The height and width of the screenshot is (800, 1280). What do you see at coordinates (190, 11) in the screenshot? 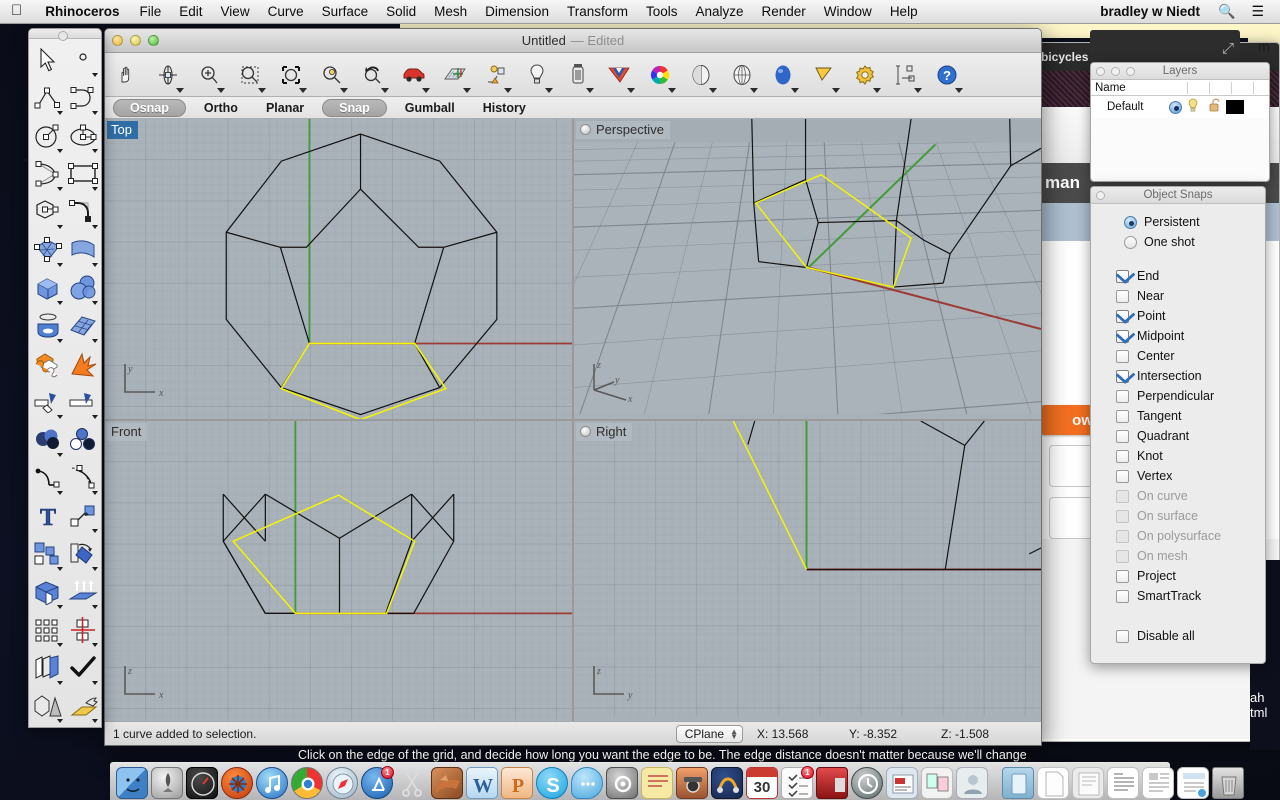
I see `menu-item-edit: Edit` at bounding box center [190, 11].